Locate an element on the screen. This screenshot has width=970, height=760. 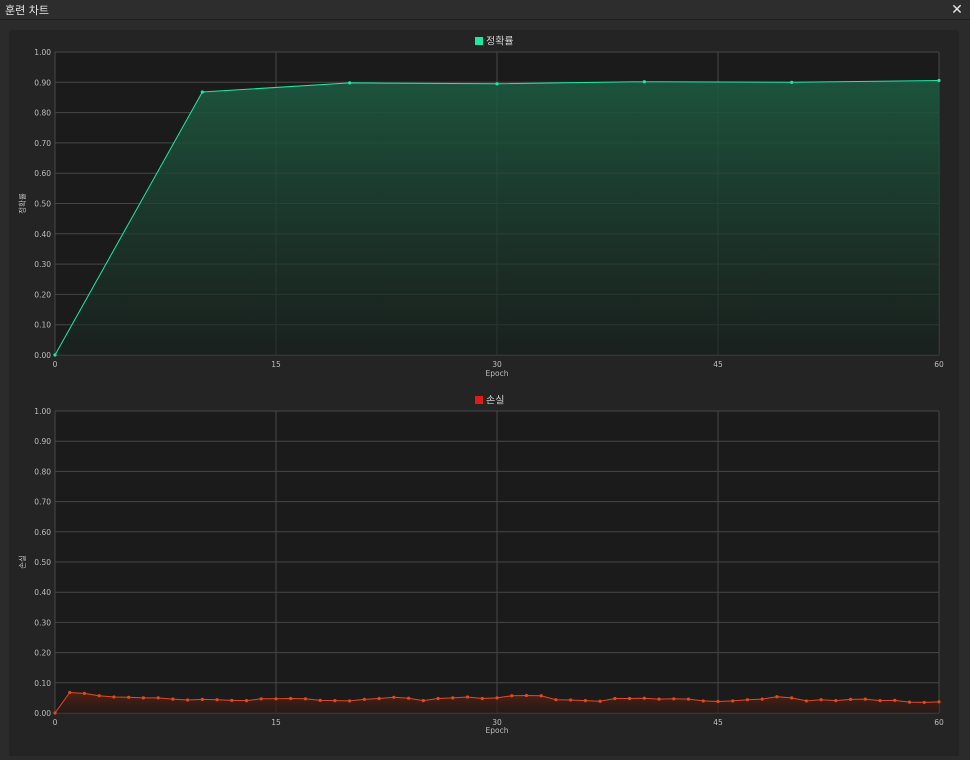
x-tick-label: 30 is located at coordinates (497, 364).